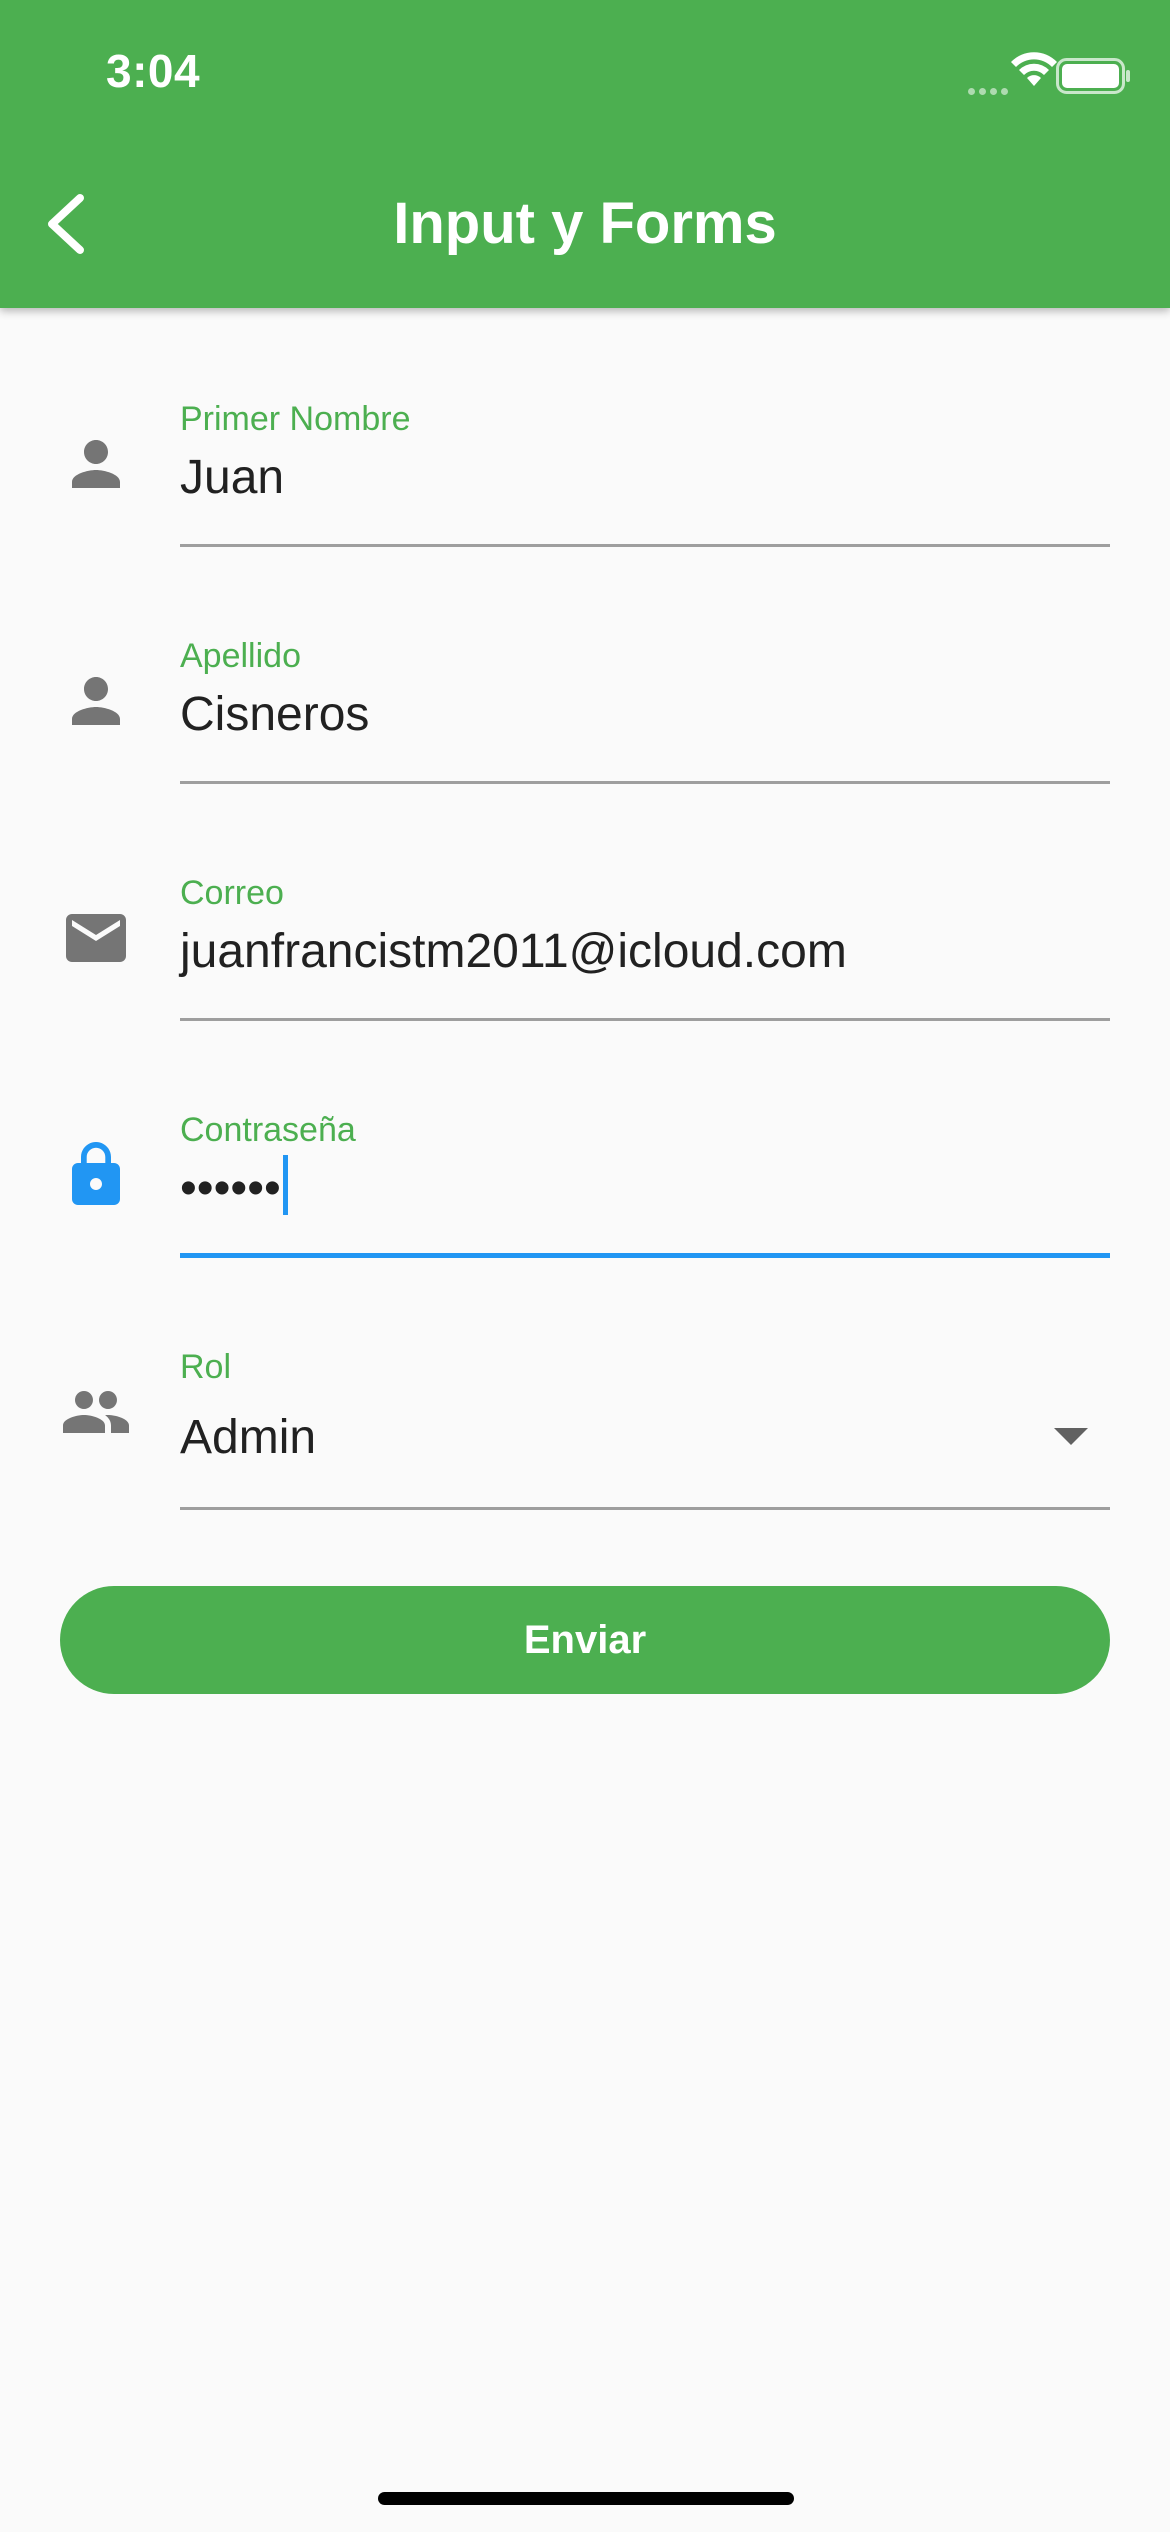  What do you see at coordinates (1034, 69) in the screenshot?
I see `wifi-icon` at bounding box center [1034, 69].